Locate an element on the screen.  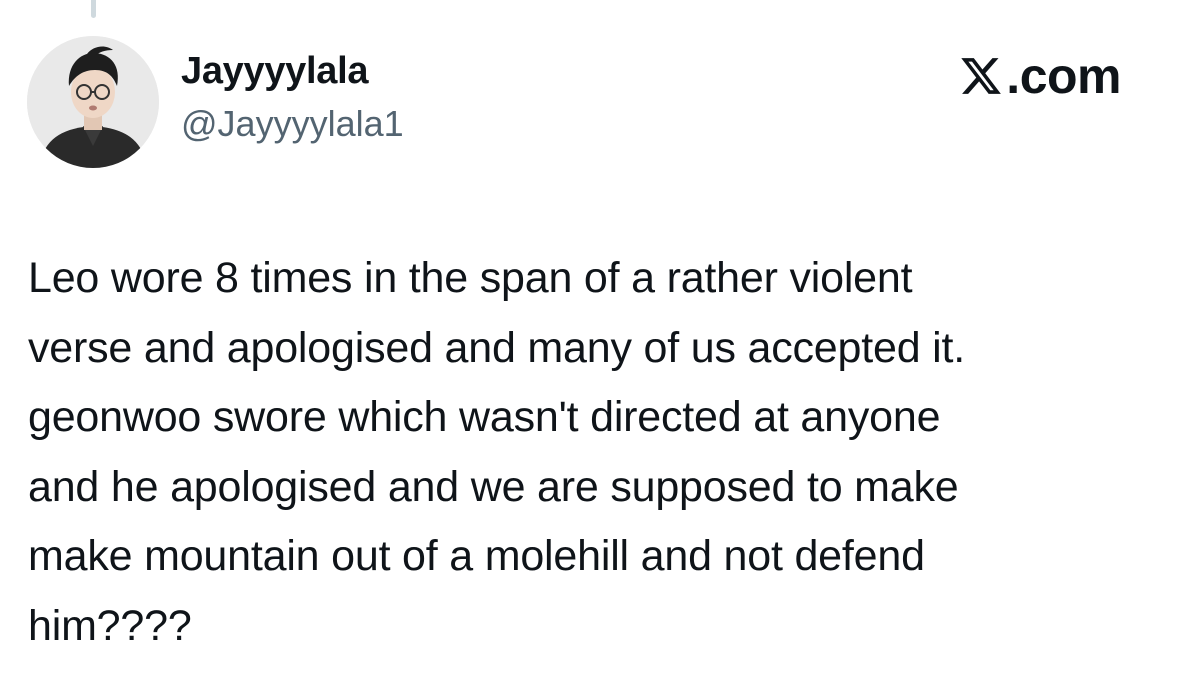
x-brand-watermark: .com is located at coordinates (1040, 76).